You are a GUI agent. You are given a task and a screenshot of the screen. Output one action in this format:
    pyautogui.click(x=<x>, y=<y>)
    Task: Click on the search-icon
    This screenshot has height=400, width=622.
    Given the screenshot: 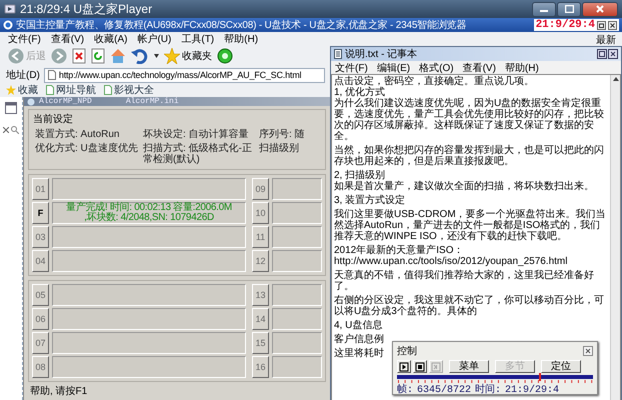 What is the action you would take?
    pyautogui.click(x=15, y=130)
    